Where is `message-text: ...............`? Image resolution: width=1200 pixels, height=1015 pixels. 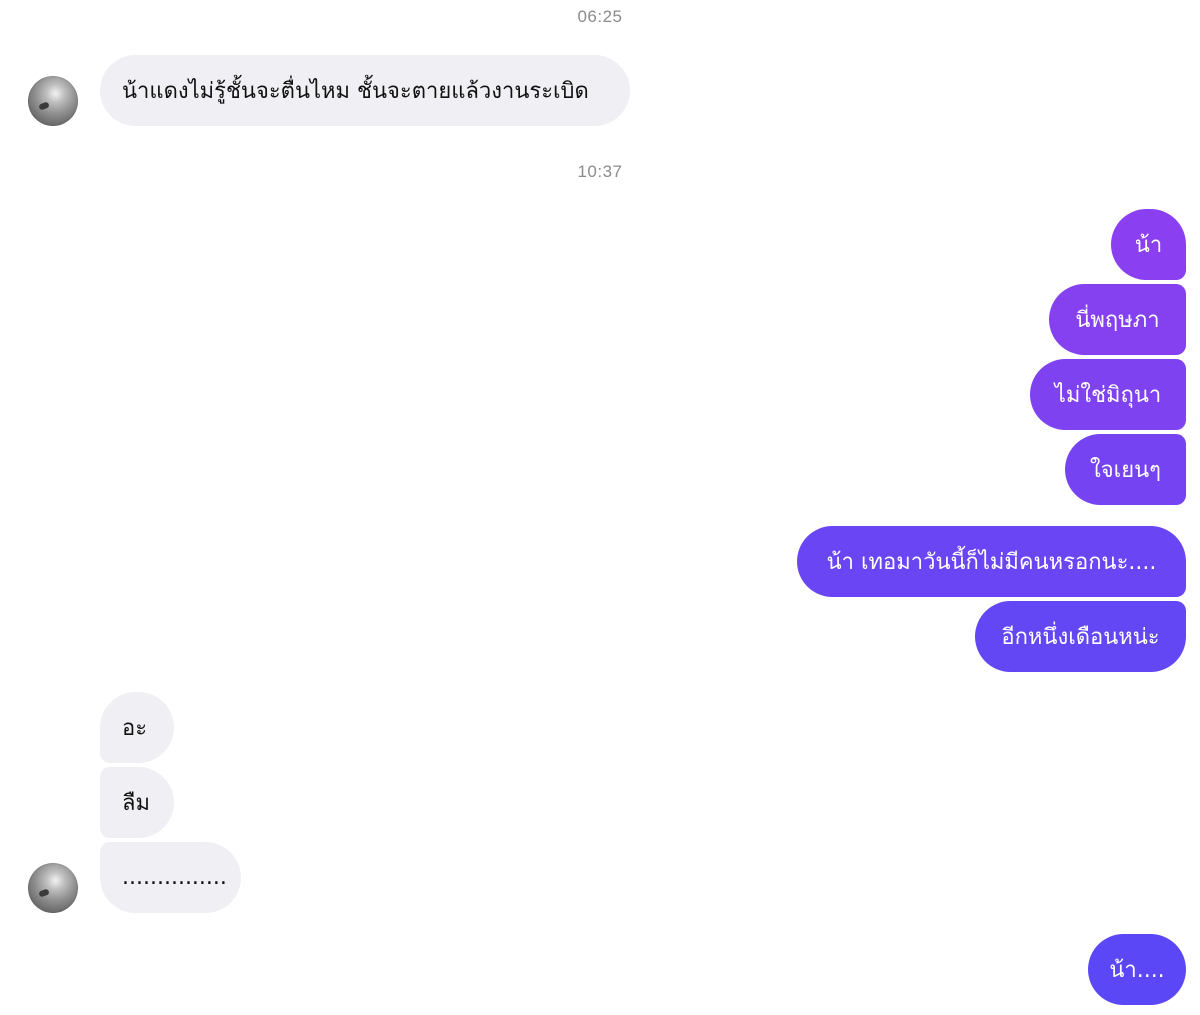
message-text: ............... is located at coordinates (174, 877).